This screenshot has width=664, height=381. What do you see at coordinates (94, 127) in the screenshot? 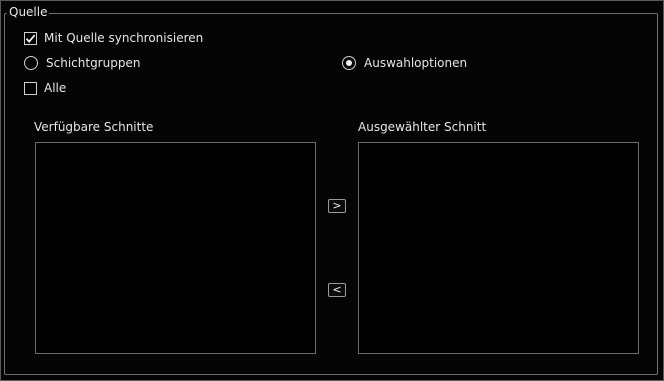
I see `available-cuts-label: Verfügbare Schnitte` at bounding box center [94, 127].